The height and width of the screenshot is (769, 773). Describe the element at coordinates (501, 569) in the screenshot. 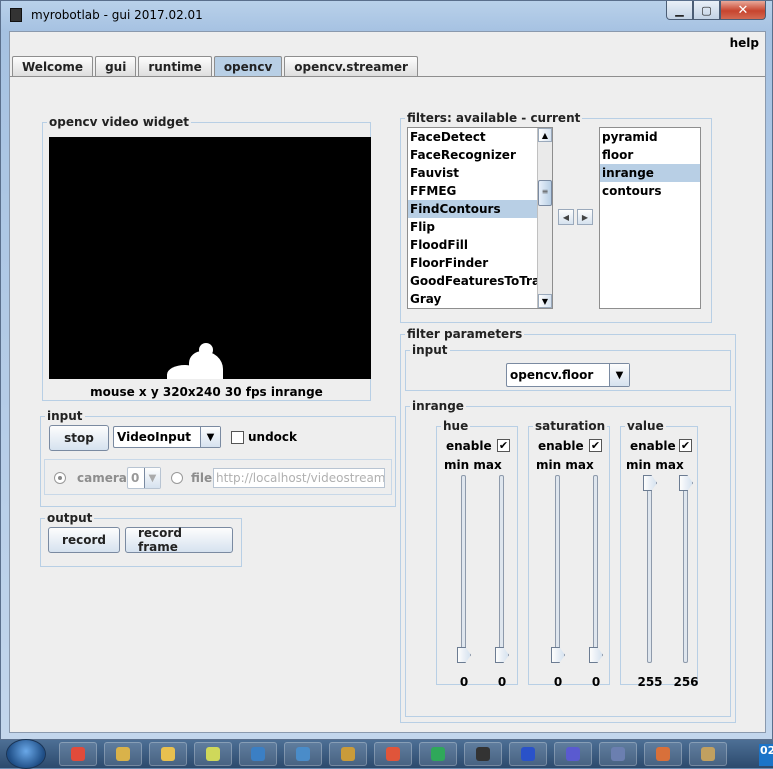

I see `hue-max-slider` at that location.